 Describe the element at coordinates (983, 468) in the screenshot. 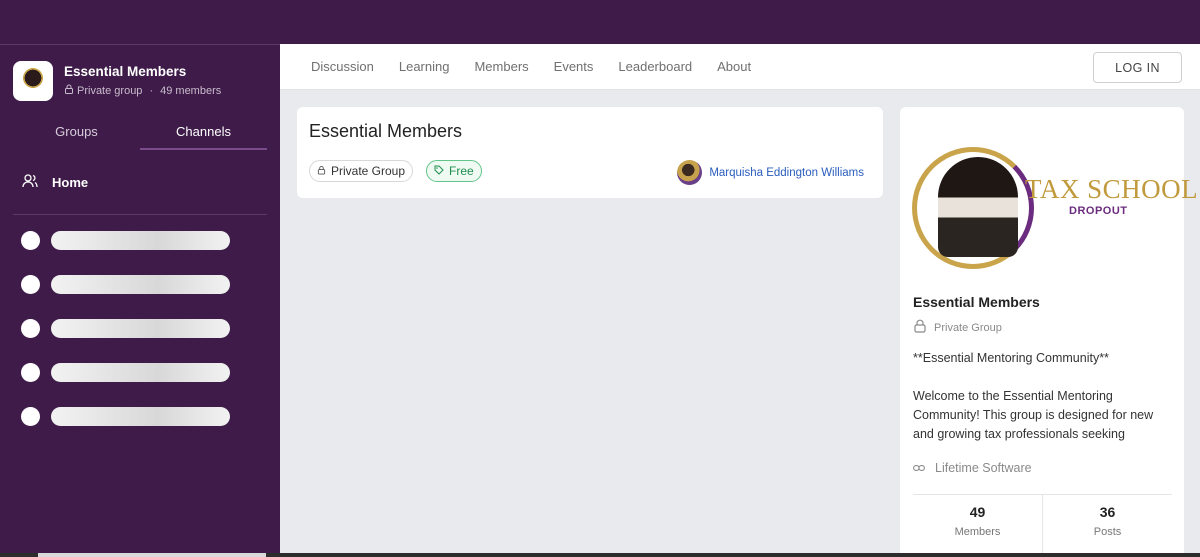

I see `external-link-label: Lifetime Software` at that location.